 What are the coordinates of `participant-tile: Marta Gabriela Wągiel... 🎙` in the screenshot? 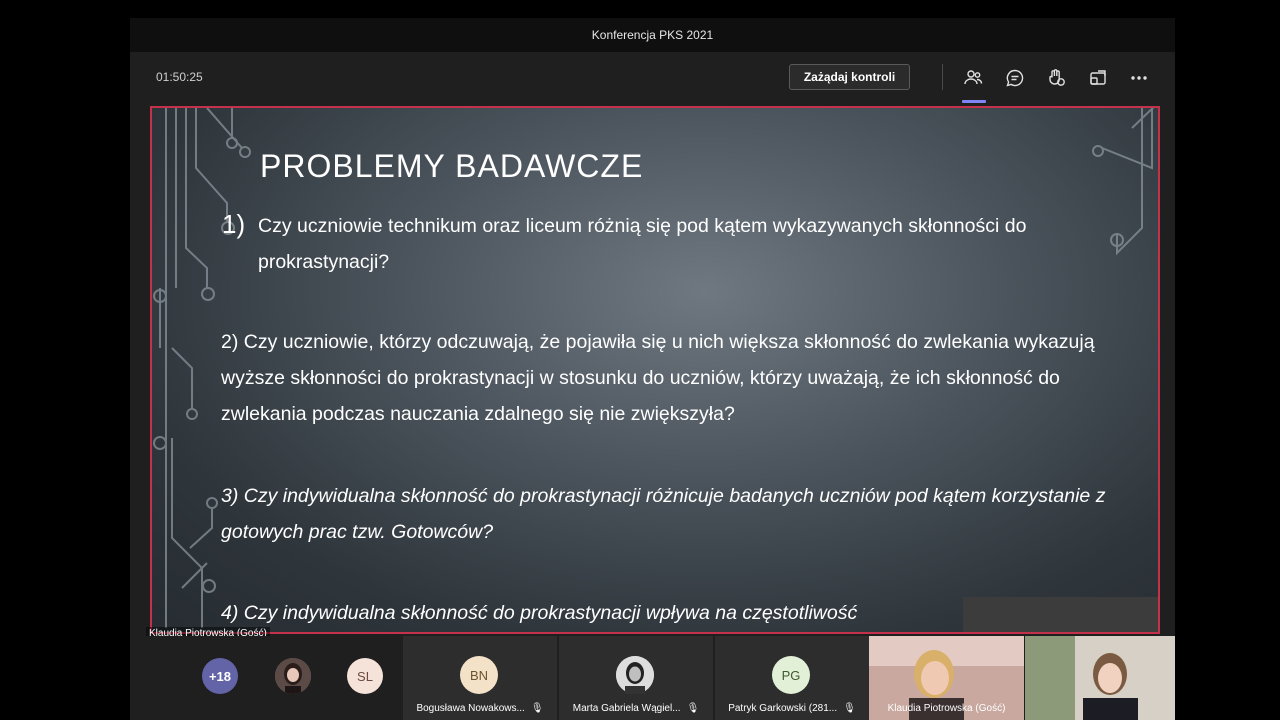 It's located at (636, 678).